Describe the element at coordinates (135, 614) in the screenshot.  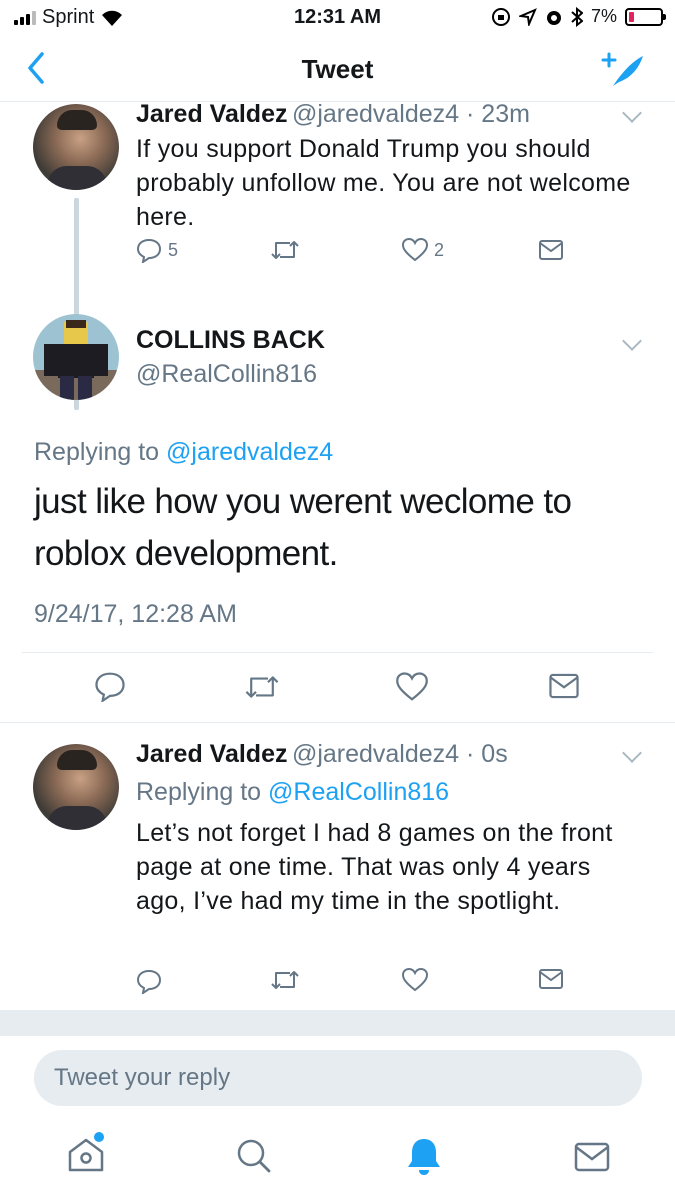
I see `tweet-timestamp: 9/24/17, 12:28 AM` at that location.